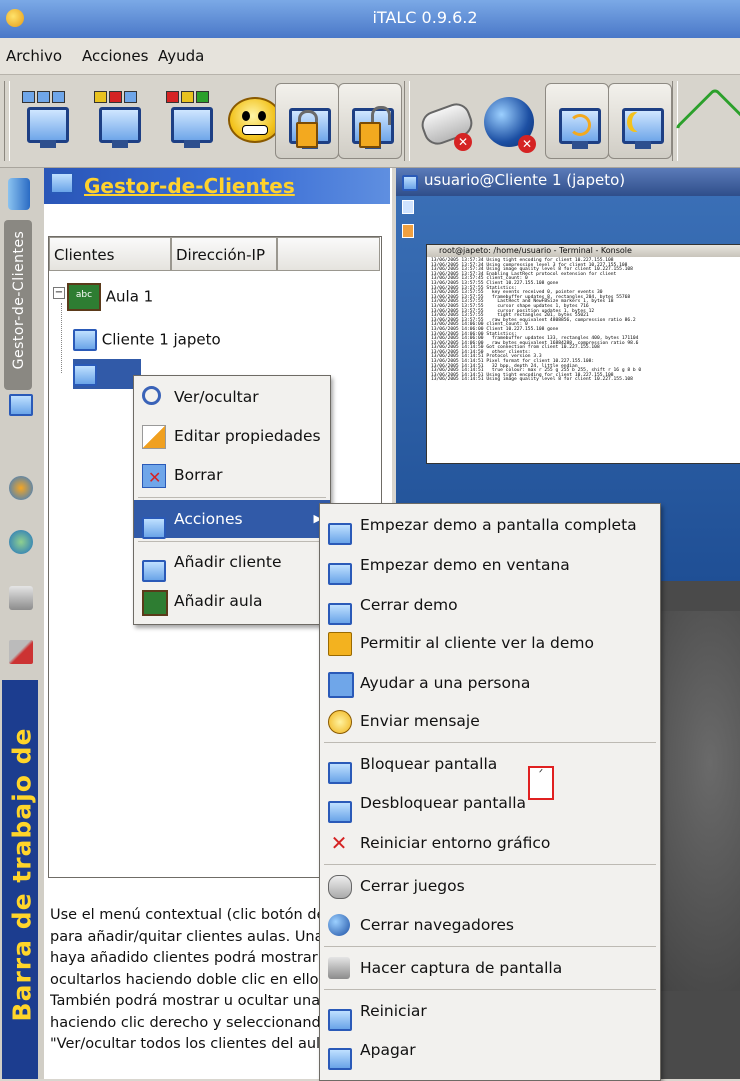  I want to click on close-browsers-icon, so click(339, 925).